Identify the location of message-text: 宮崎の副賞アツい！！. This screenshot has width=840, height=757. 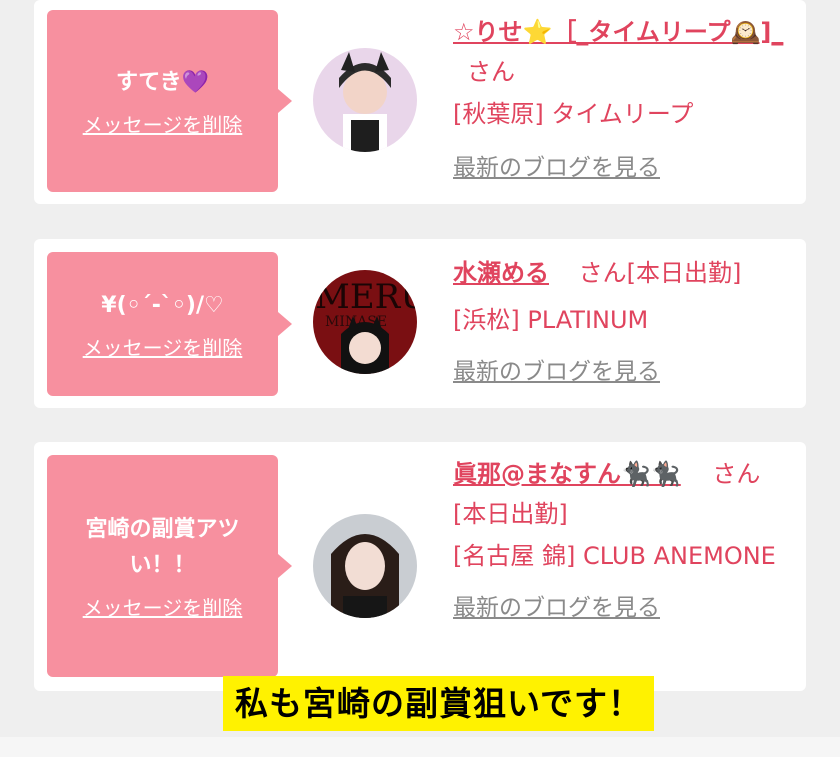
(162, 547).